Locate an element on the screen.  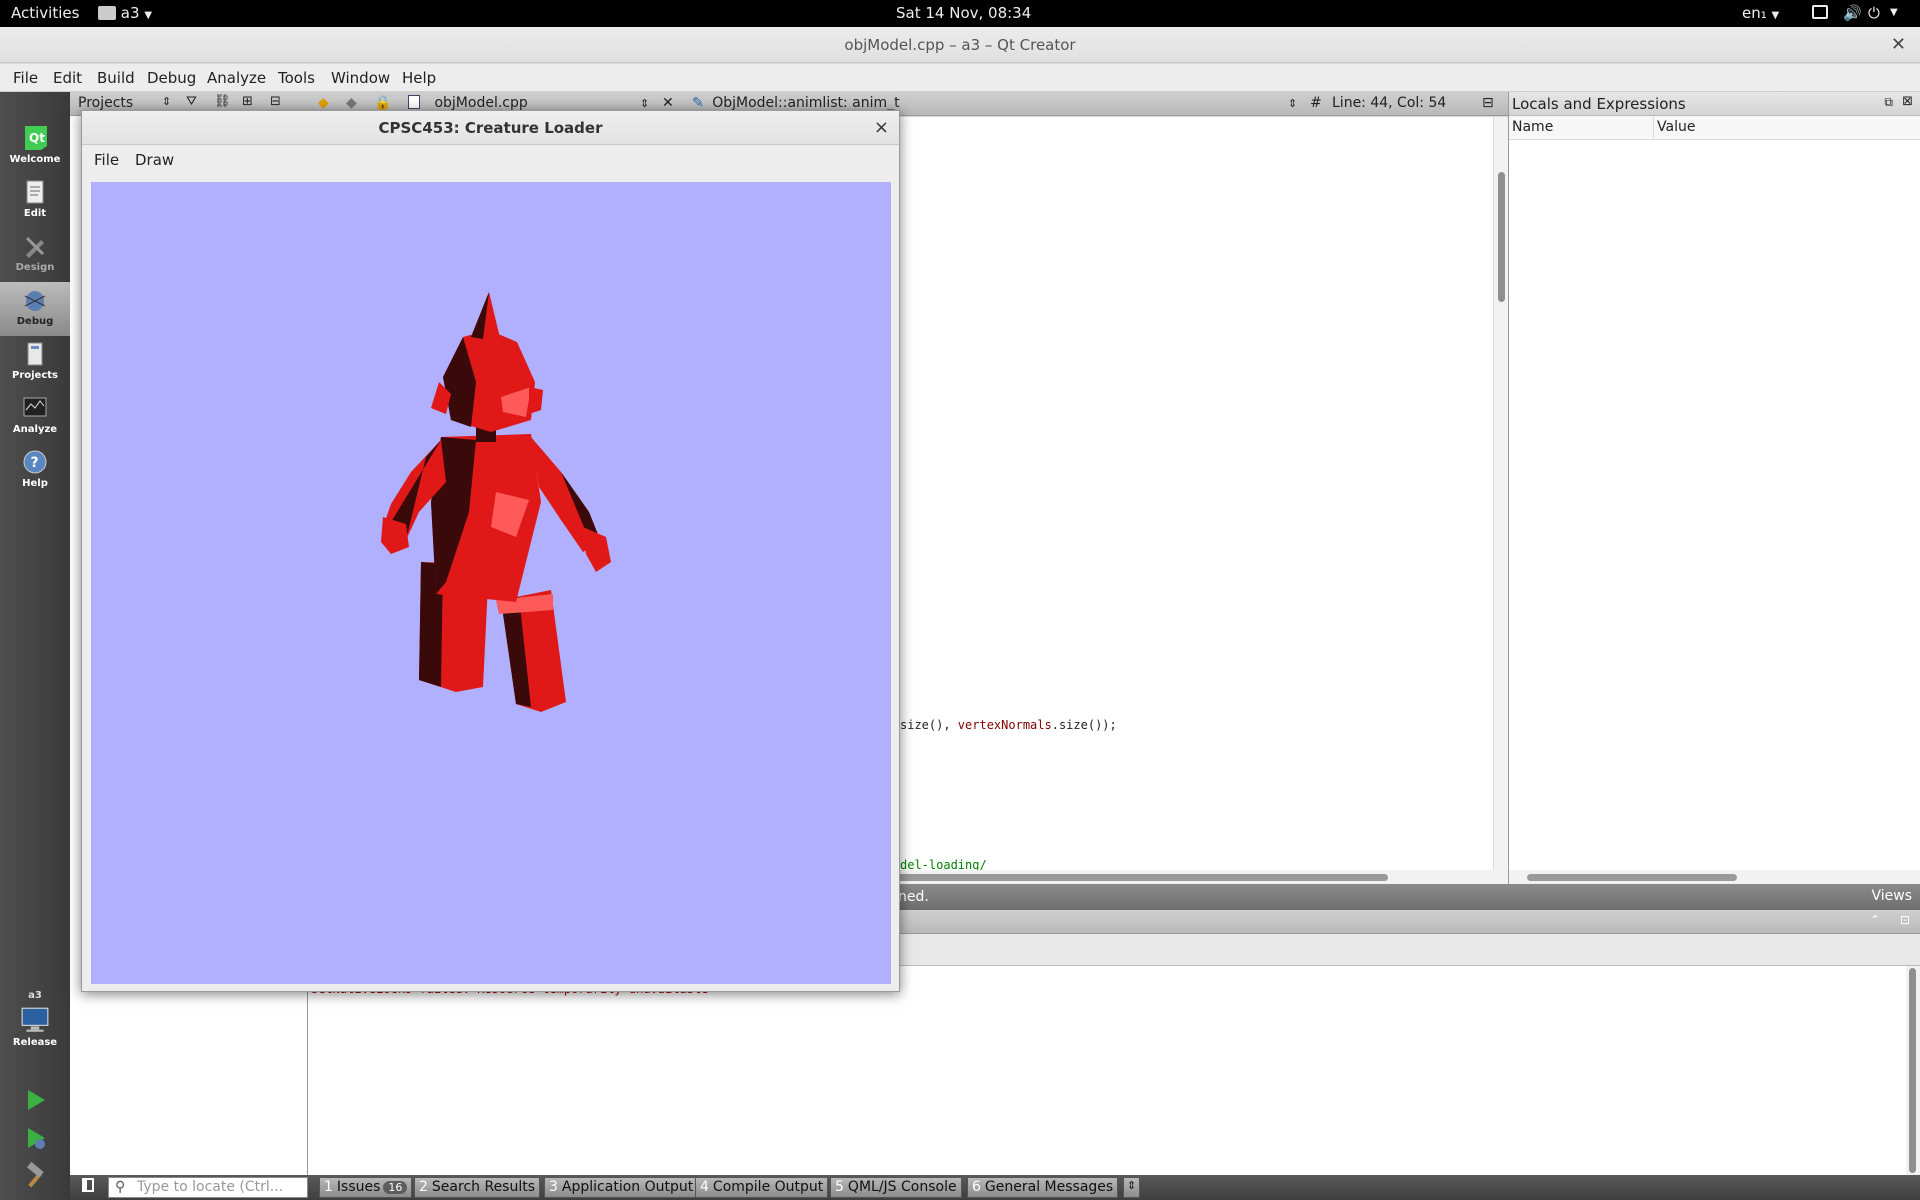
collapse-up-icon: ⌃ is located at coordinates (1875, 920).